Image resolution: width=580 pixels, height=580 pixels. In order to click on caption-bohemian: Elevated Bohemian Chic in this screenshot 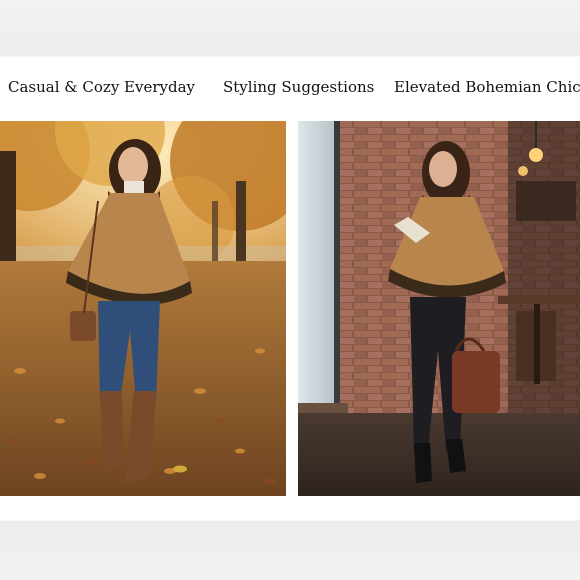, I will do `click(487, 87)`.